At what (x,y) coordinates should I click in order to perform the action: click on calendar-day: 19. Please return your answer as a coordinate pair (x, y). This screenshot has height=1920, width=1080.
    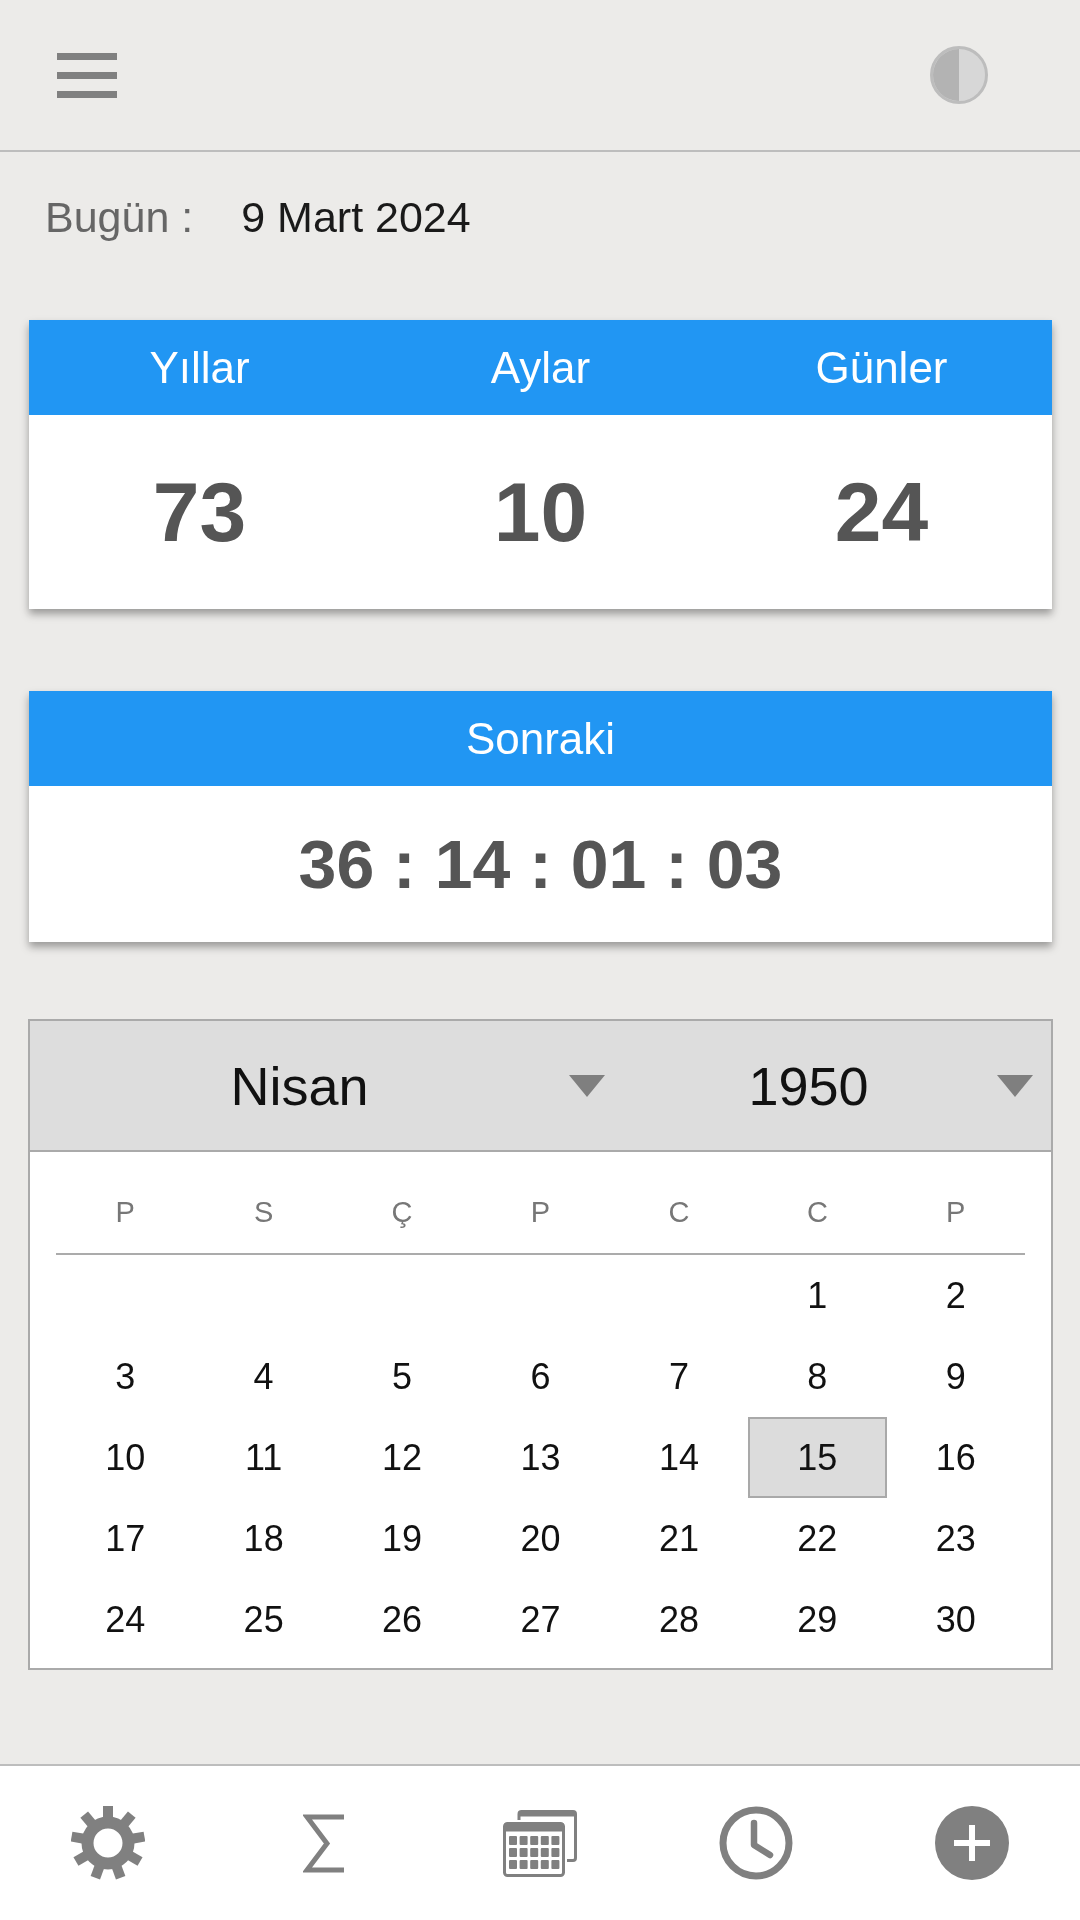
    Looking at the image, I should click on (402, 1538).